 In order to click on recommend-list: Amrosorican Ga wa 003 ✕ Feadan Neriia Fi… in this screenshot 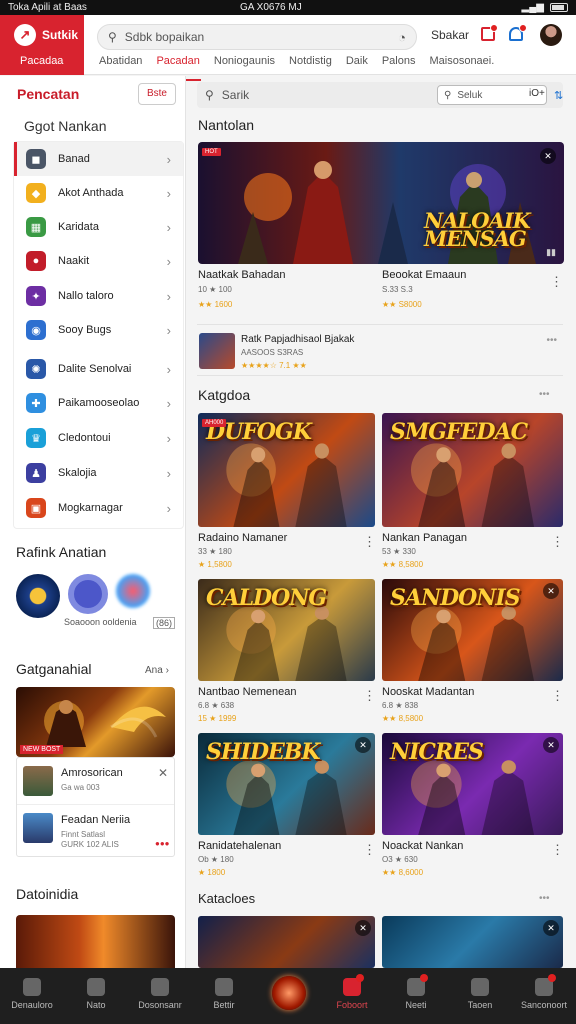, I will do `click(95, 807)`.